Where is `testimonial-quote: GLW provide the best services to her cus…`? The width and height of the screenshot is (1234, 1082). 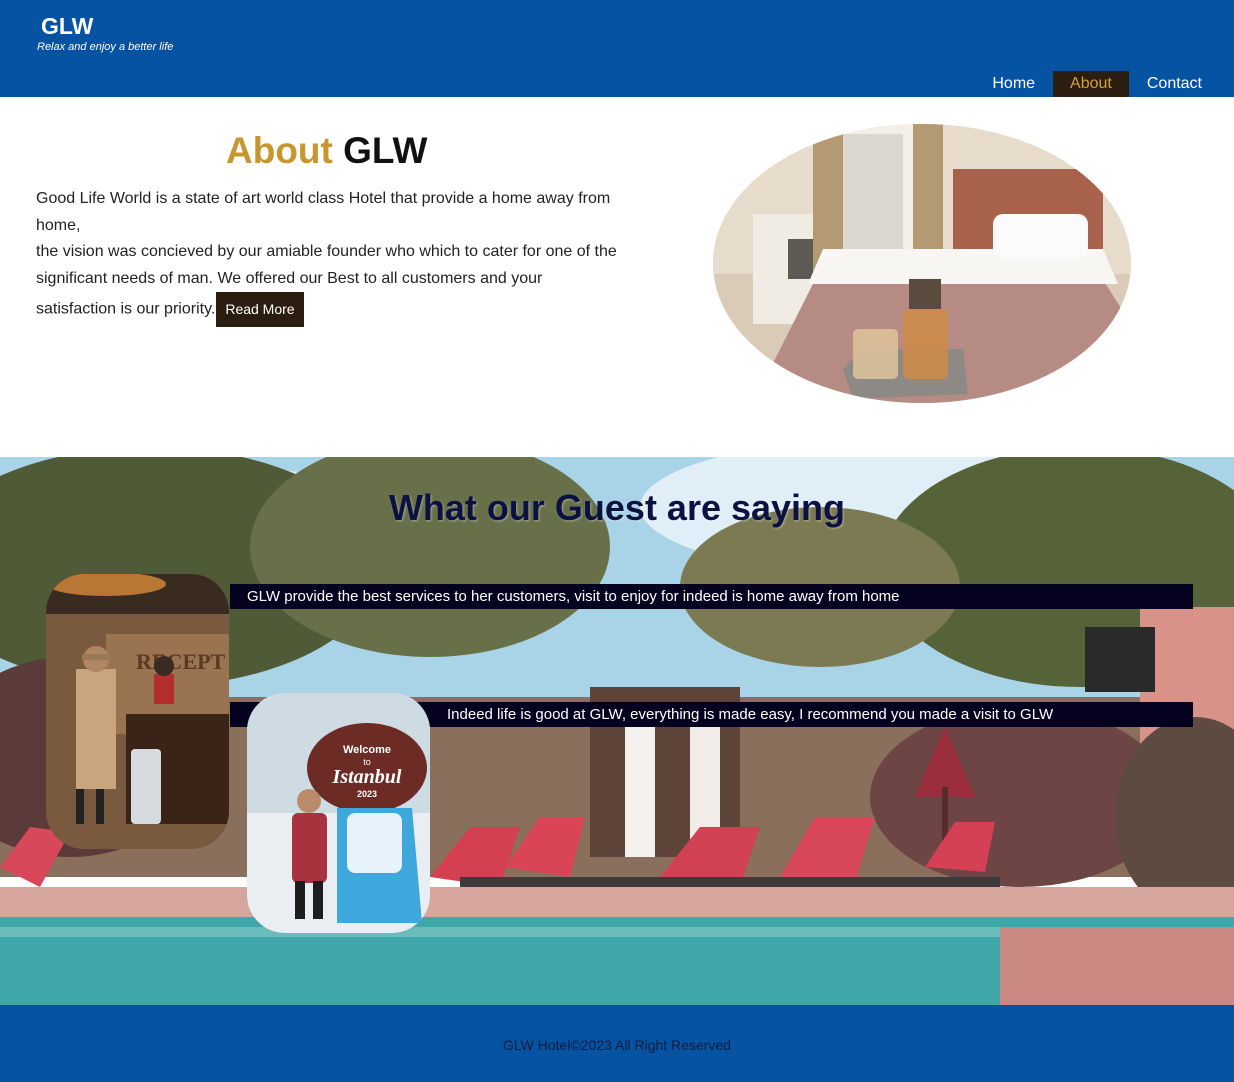
testimonial-quote: GLW provide the best services to her cus… is located at coordinates (711, 596).